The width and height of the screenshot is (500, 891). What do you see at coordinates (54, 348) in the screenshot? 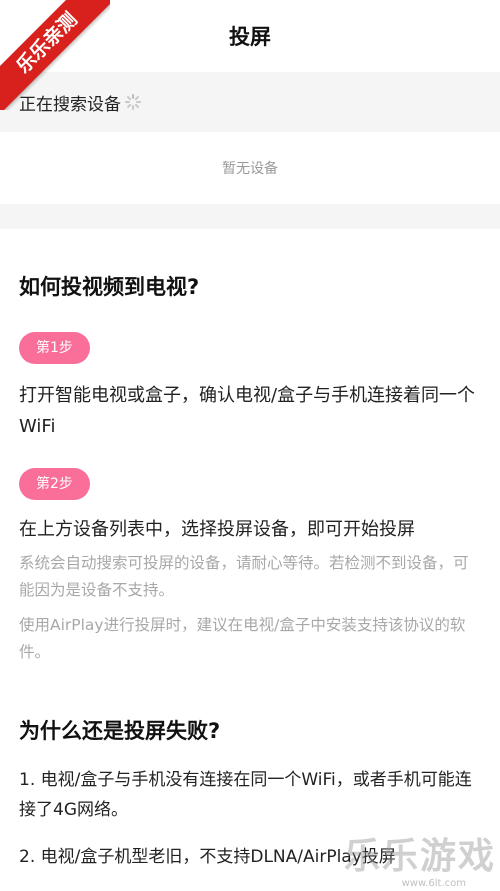
I see `step-1-badge: 第1步` at bounding box center [54, 348].